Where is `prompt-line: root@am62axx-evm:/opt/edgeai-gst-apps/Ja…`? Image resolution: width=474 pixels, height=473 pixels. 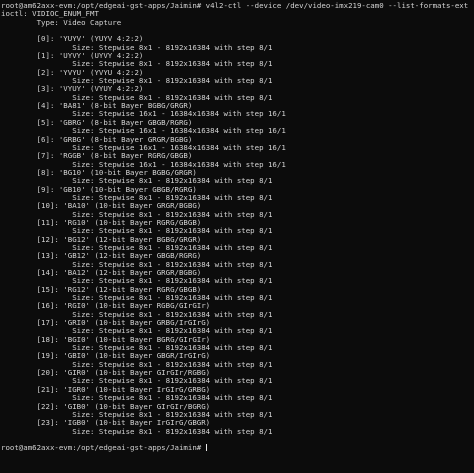
prompt-line: root@am62axx-evm:/opt/edgeai-gst-apps/Ja… is located at coordinates (237, 448).